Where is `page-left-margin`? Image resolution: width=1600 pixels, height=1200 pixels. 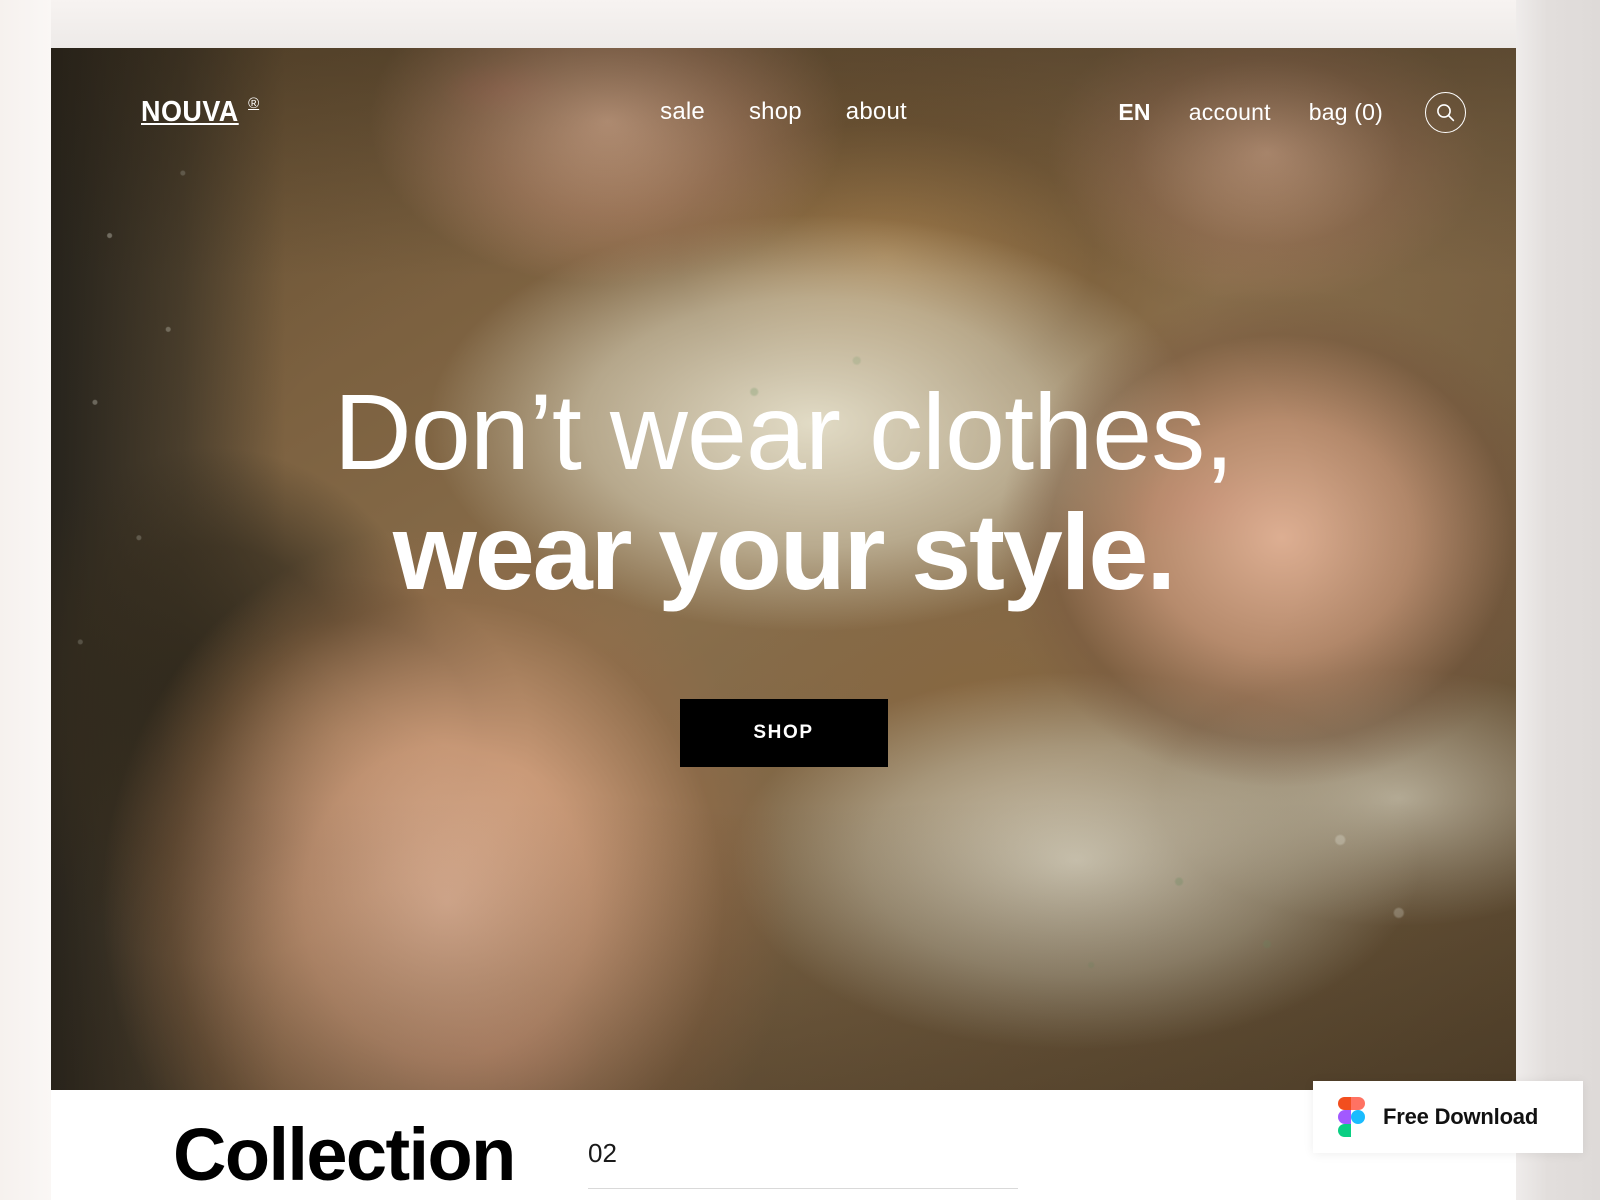
page-left-margin is located at coordinates (25, 600).